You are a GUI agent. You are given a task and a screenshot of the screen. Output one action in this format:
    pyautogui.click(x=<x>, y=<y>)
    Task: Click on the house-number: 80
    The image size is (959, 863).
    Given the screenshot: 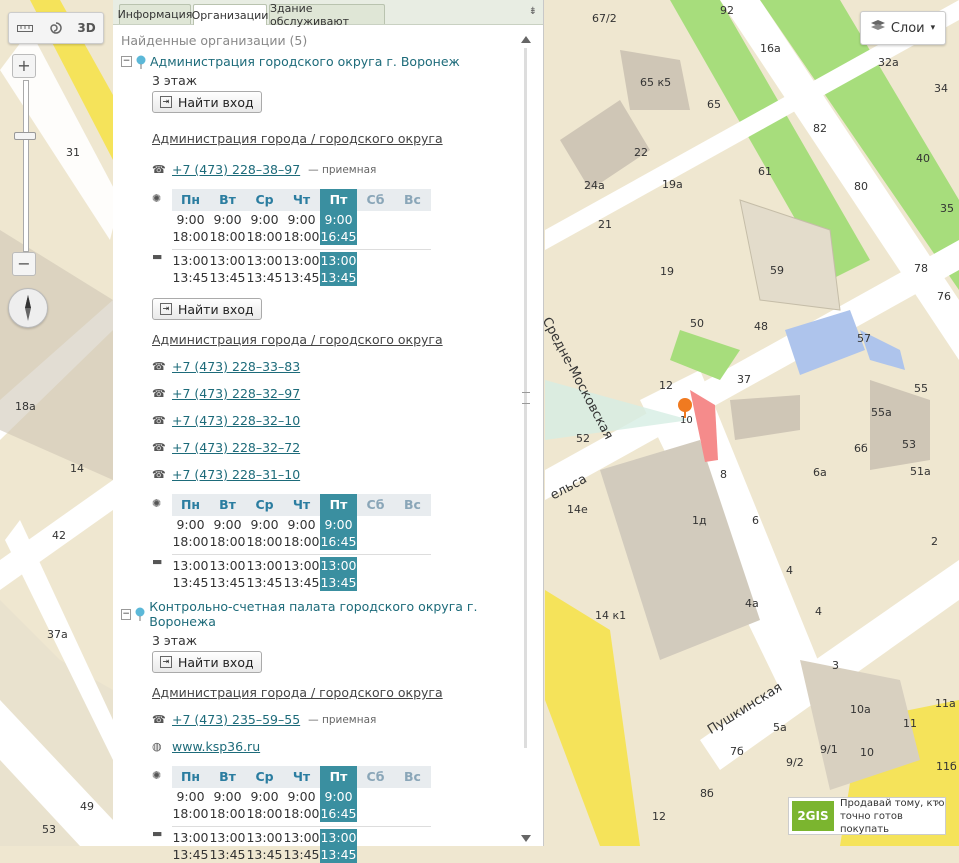 What is the action you would take?
    pyautogui.click(x=861, y=186)
    